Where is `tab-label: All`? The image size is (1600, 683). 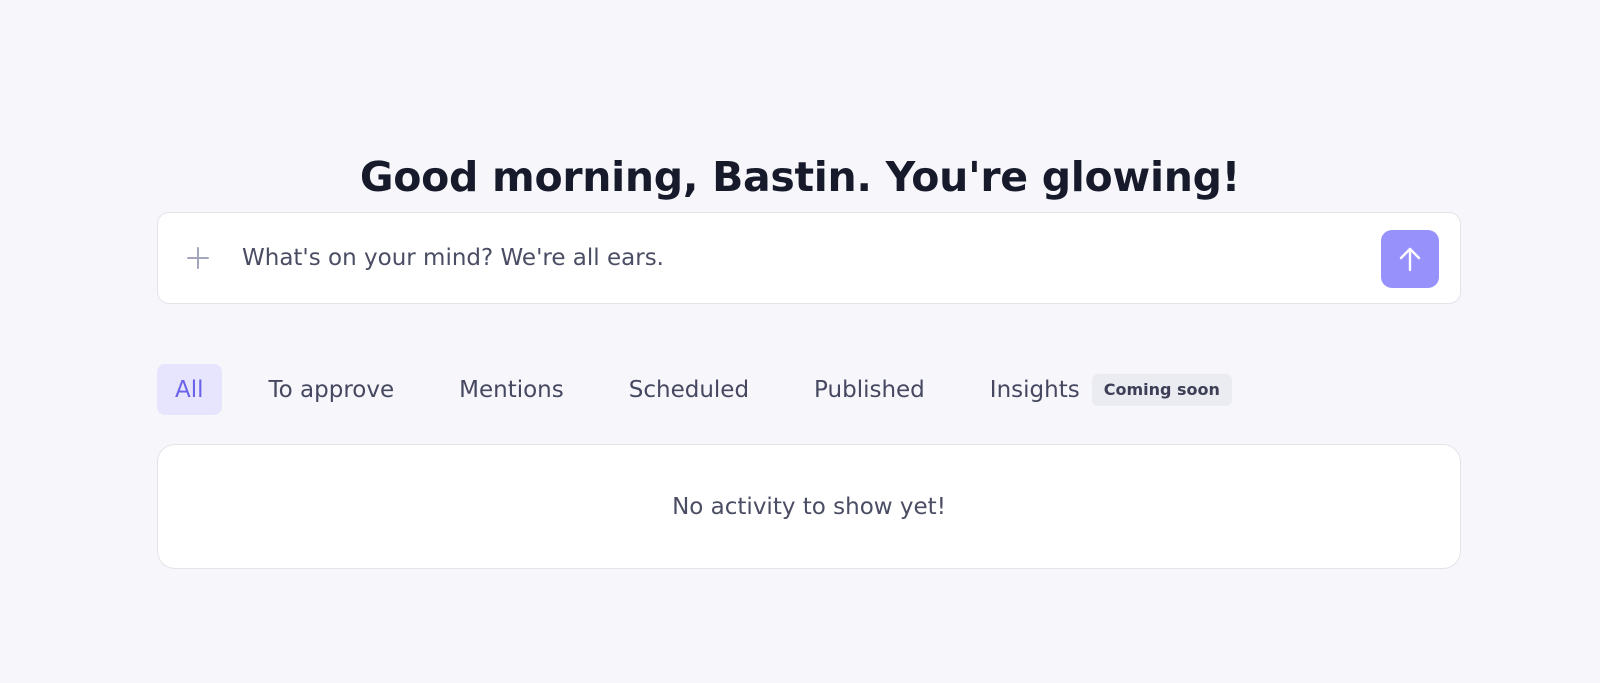 tab-label: All is located at coordinates (189, 389).